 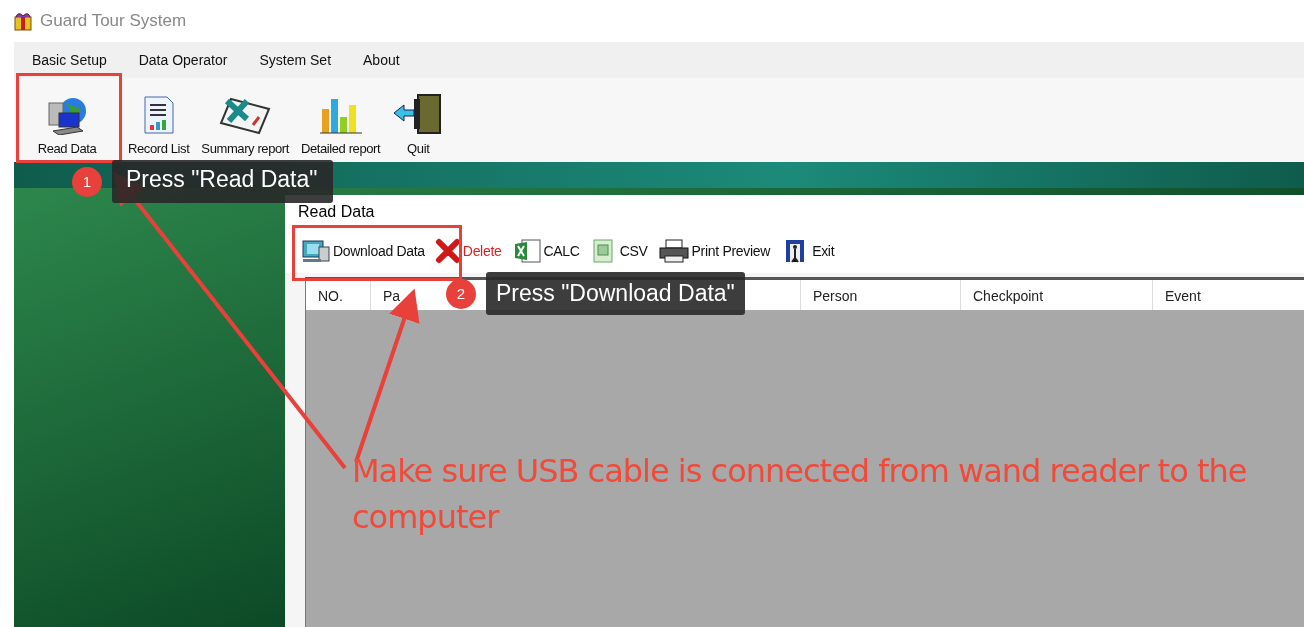 What do you see at coordinates (181, 60) in the screenshot?
I see `menu-item: Data Operator` at bounding box center [181, 60].